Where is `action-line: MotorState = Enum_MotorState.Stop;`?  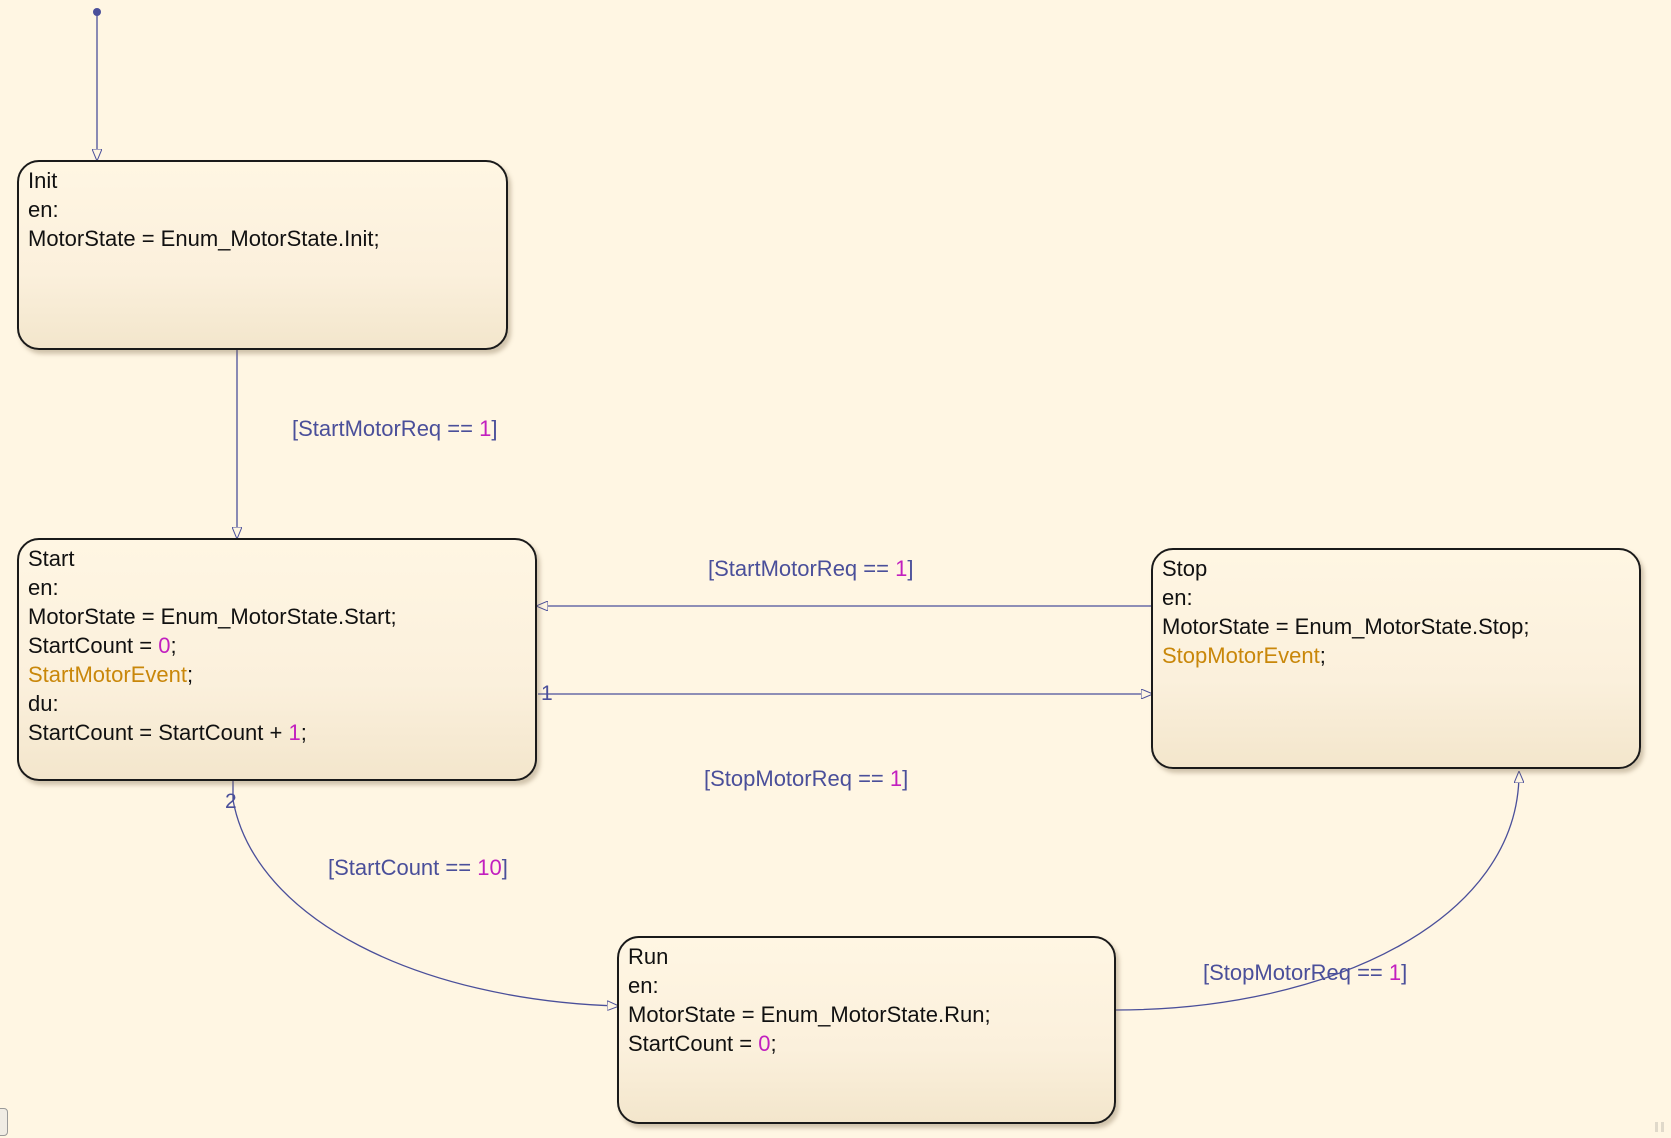 action-line: MotorState = Enum_MotorState.Stop; is located at coordinates (1396, 626).